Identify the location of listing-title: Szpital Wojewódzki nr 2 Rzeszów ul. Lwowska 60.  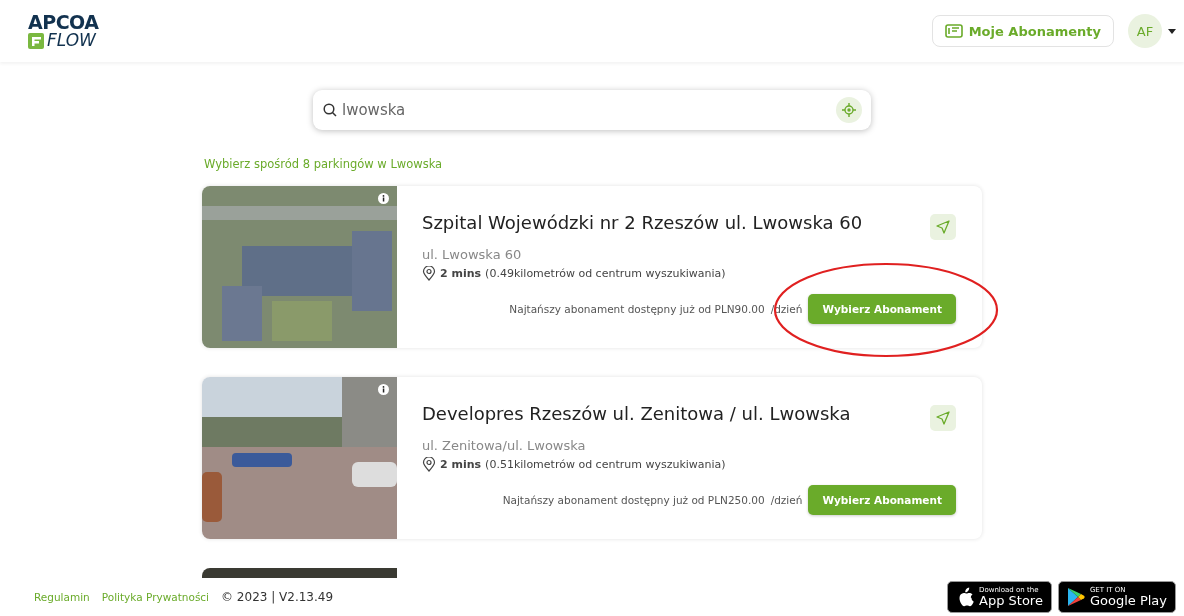
(642, 222).